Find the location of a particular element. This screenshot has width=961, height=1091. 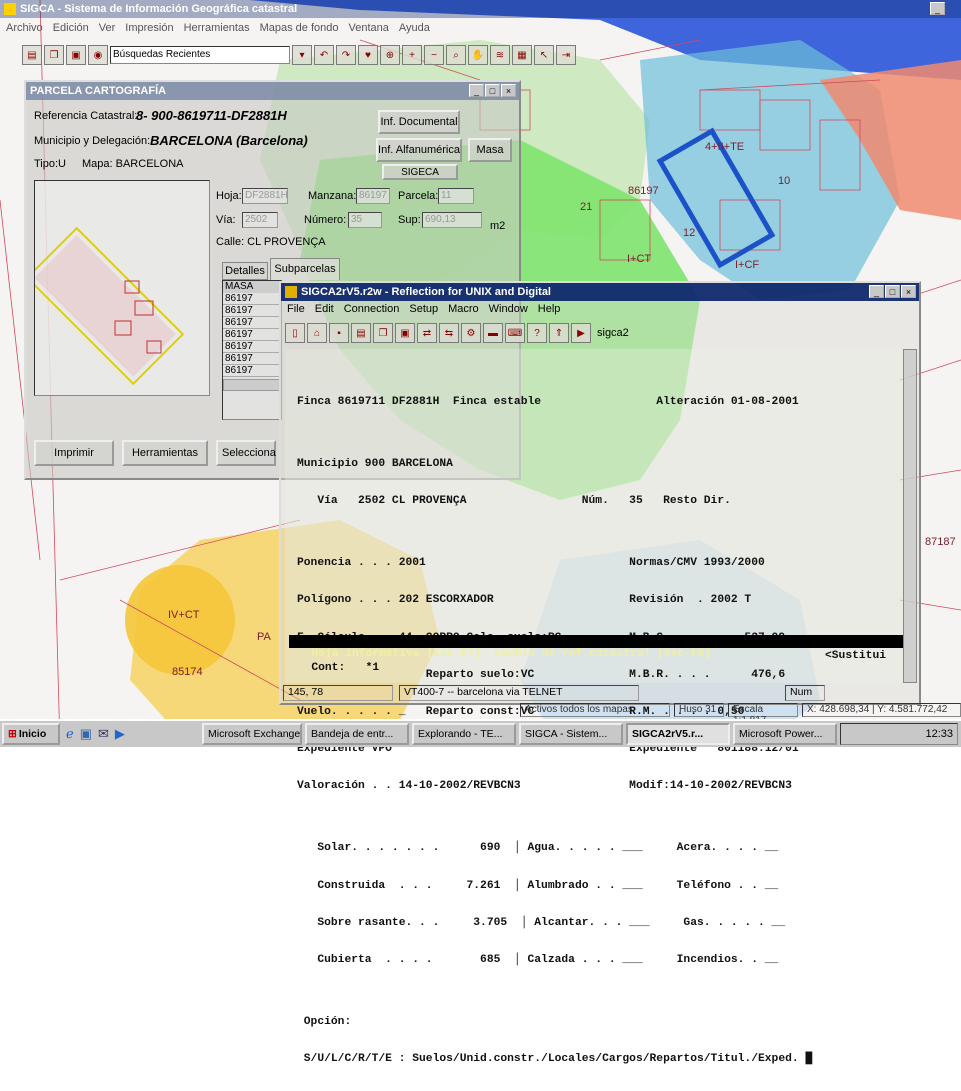

sigeca-button: SIGECA is located at coordinates (420, 172).